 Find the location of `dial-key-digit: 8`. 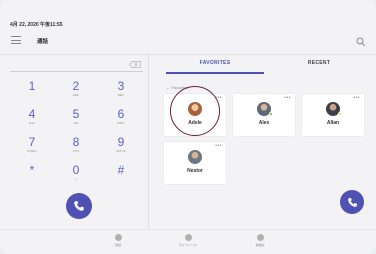

dial-key-digit: 8 is located at coordinates (76, 142).